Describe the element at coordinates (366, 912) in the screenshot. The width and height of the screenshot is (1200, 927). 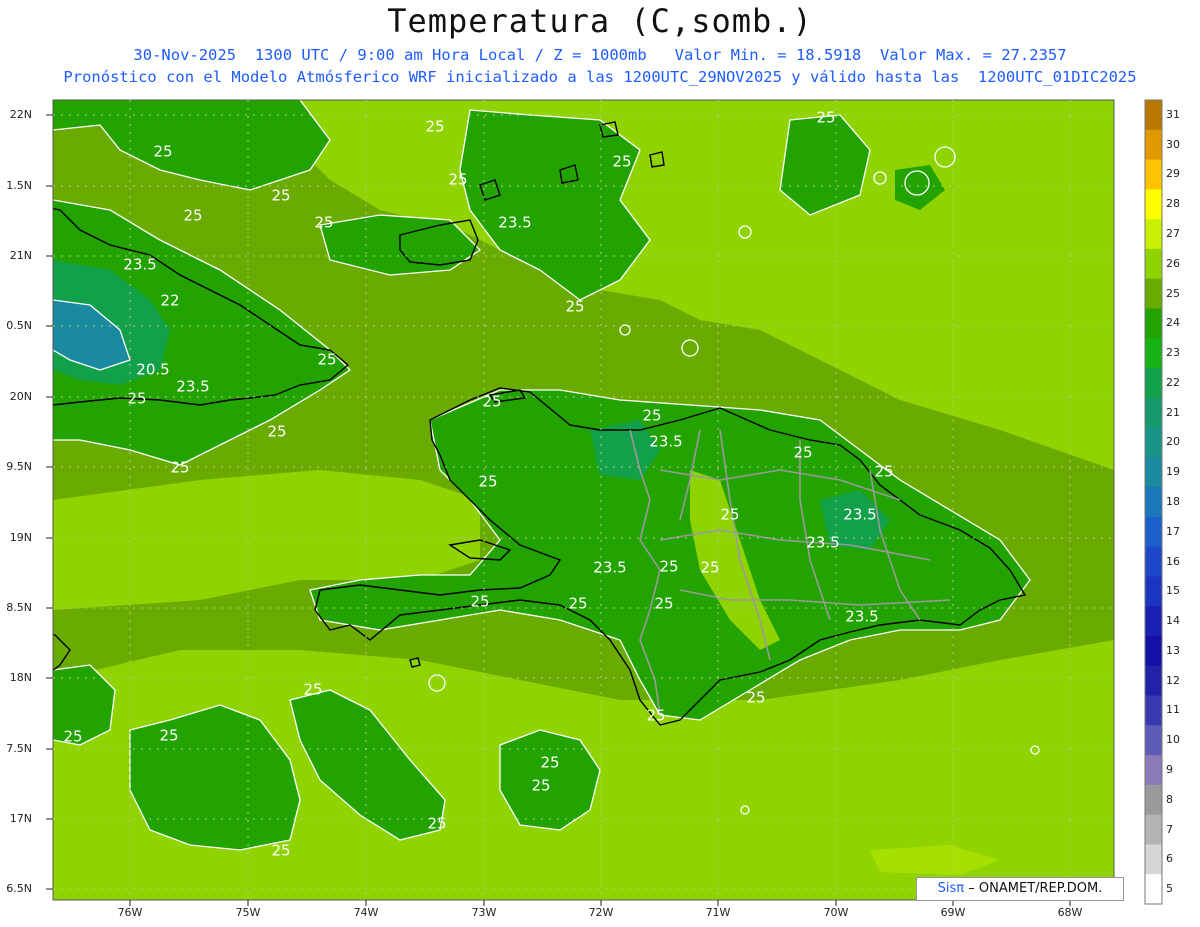
I see `lon-label: 74W` at that location.